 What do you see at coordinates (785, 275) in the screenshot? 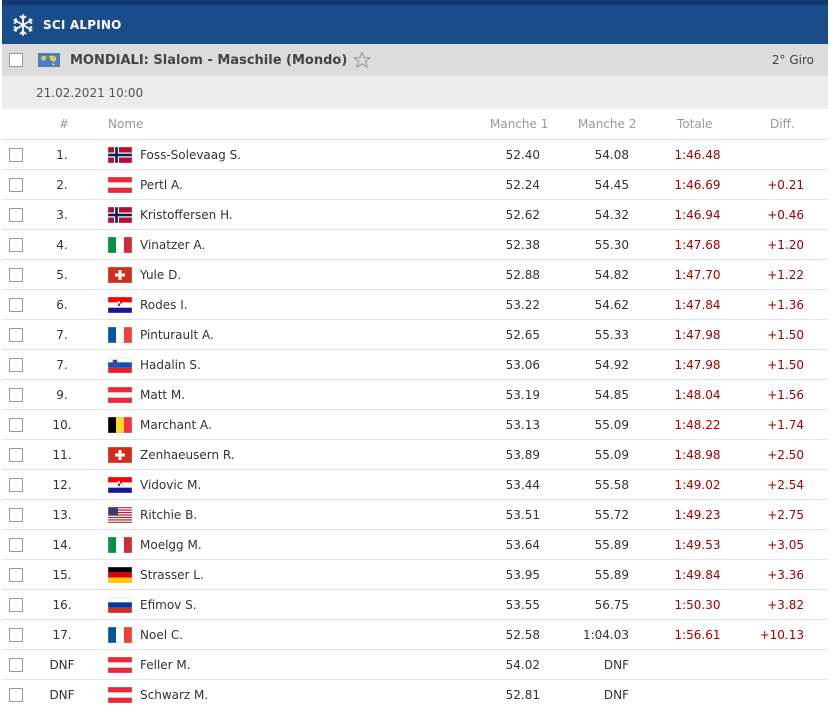
I see `time-diff: +1.22` at bounding box center [785, 275].